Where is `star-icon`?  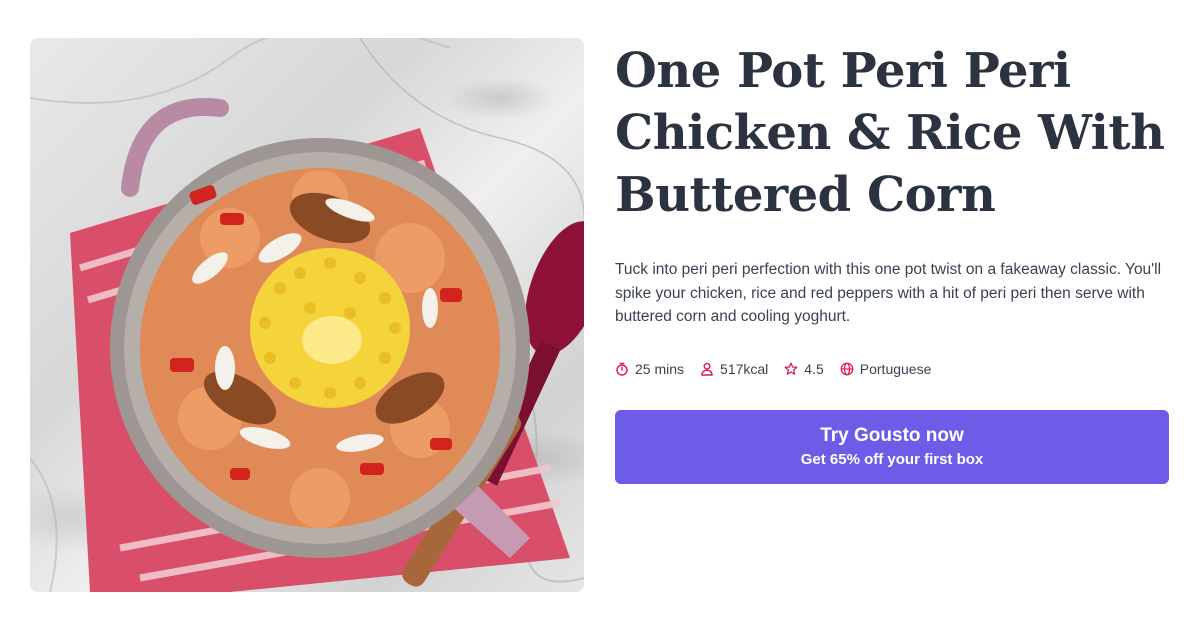 star-icon is located at coordinates (791, 368).